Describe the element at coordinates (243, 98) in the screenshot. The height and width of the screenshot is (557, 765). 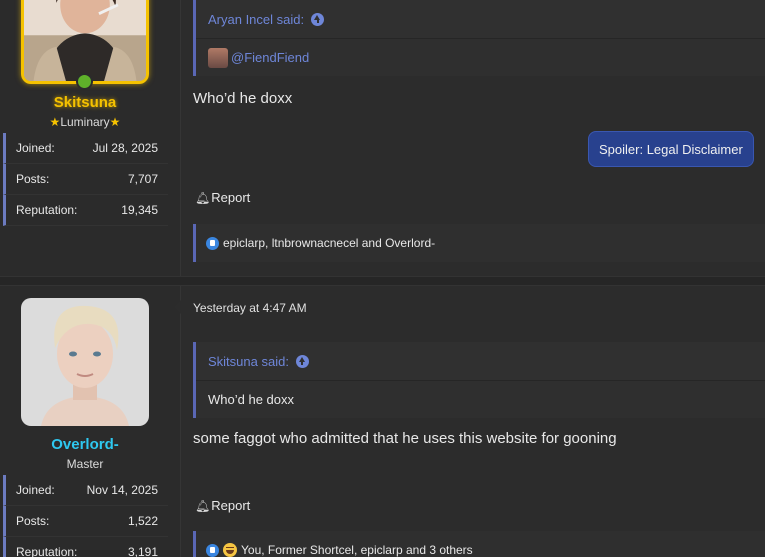
I see `message-text: Who’d he doxx` at that location.